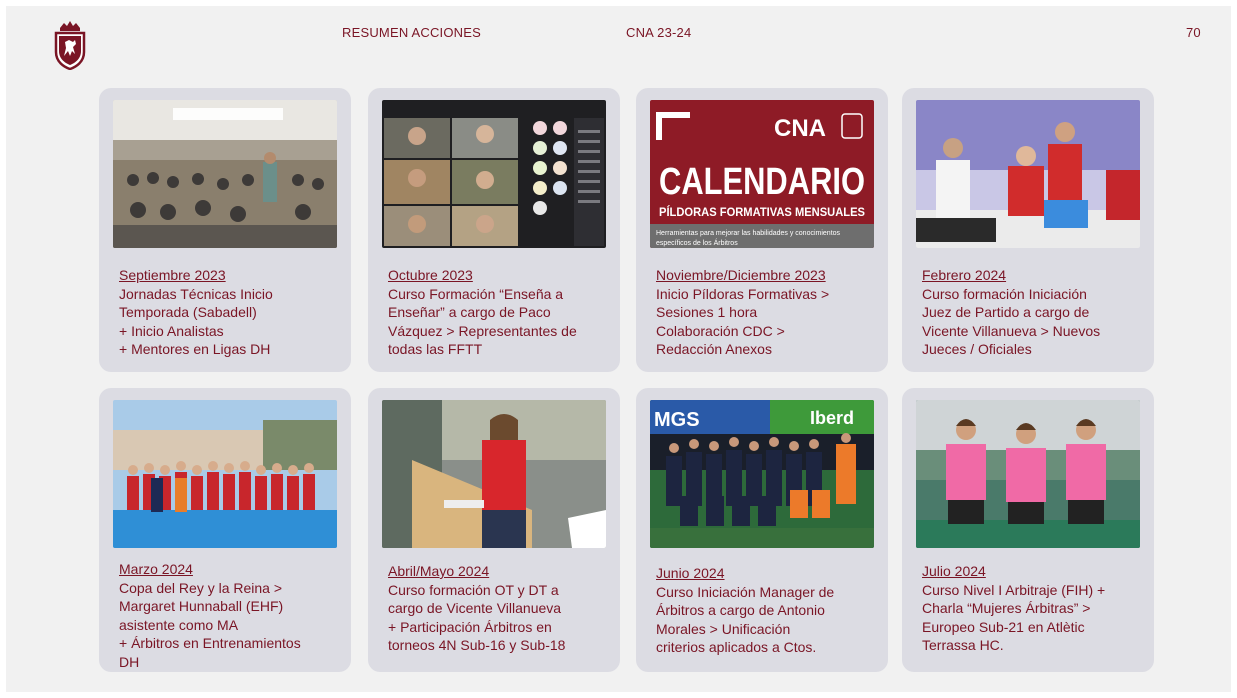 The image size is (1237, 698). Describe the element at coordinates (977, 349) in the screenshot. I see `card-line: Jueces / Oficiales` at that location.